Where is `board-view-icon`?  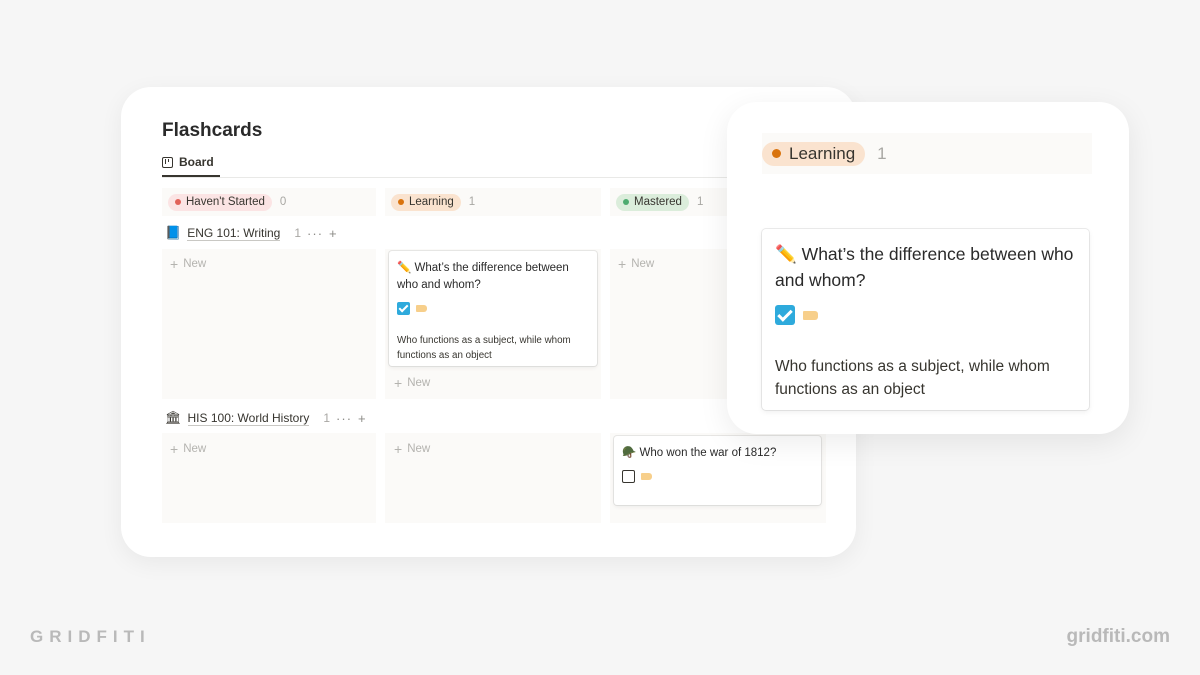 board-view-icon is located at coordinates (167, 162).